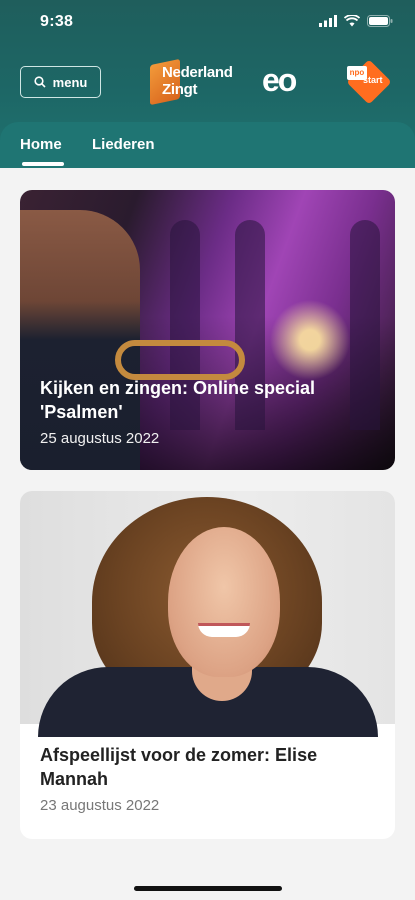  Describe the element at coordinates (43, 164) in the screenshot. I see `tab-selected-indicator` at that location.